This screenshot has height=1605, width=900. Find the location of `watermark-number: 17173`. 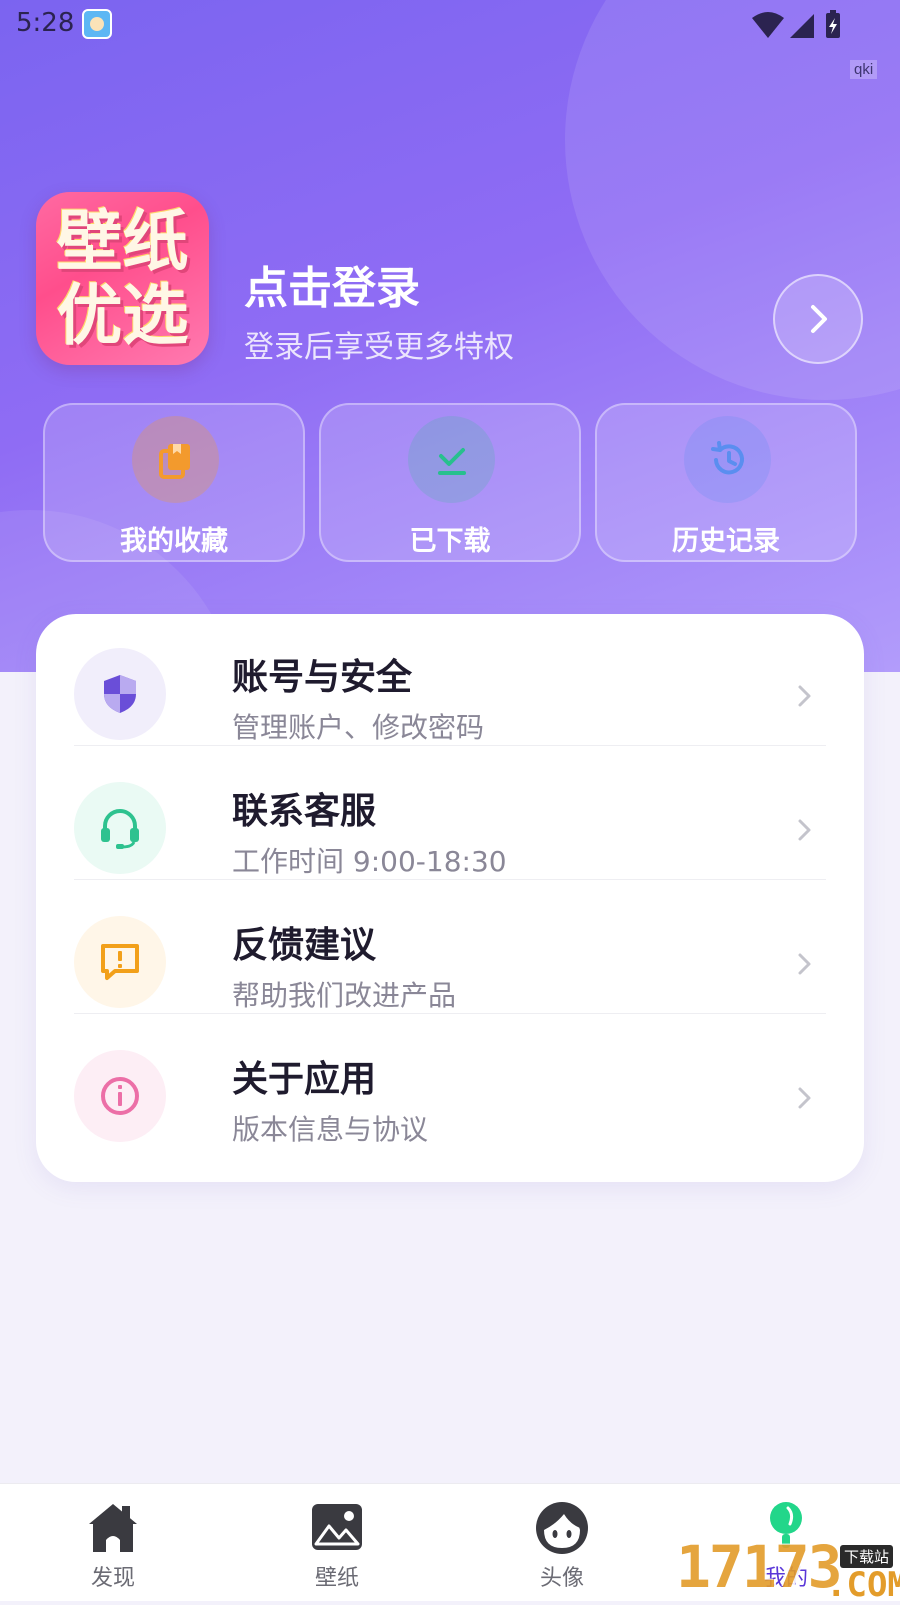

watermark-number: 17173 is located at coordinates (759, 1567).